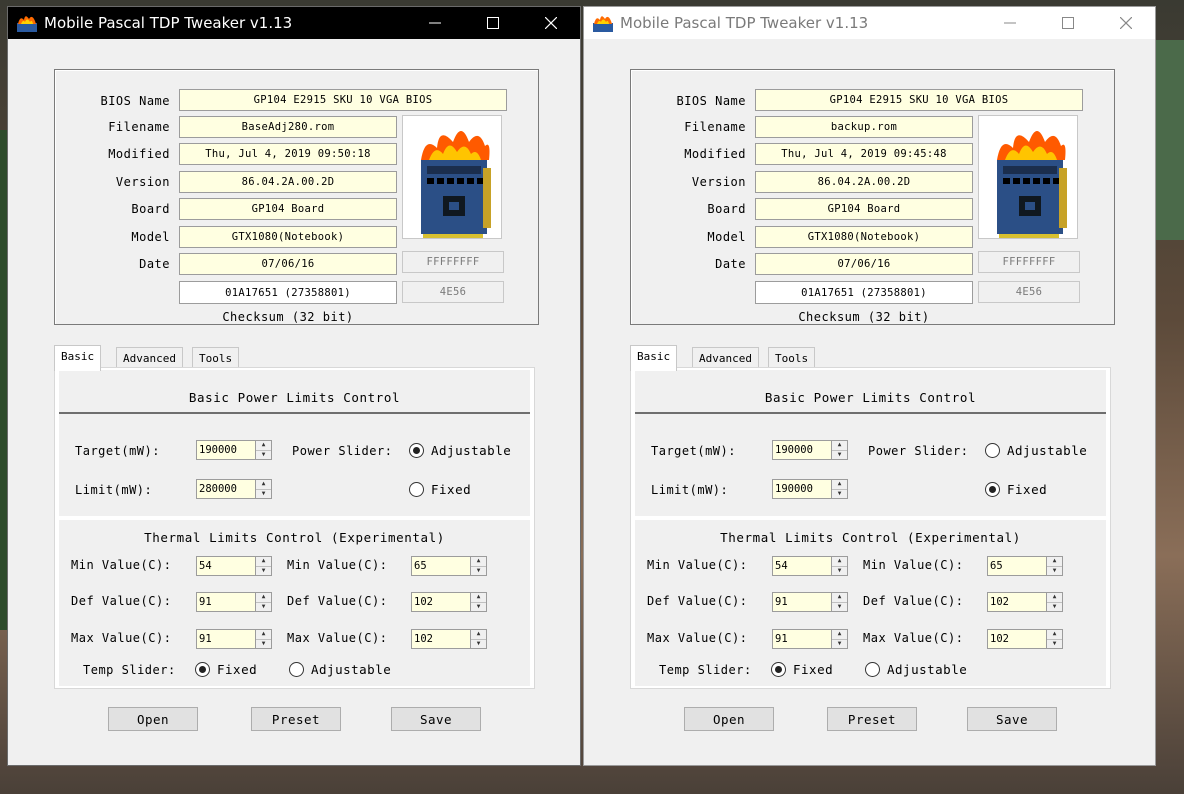 The width and height of the screenshot is (1184, 794). What do you see at coordinates (453, 262) in the screenshot?
I see `hex-field: FFFFFFFF` at bounding box center [453, 262].